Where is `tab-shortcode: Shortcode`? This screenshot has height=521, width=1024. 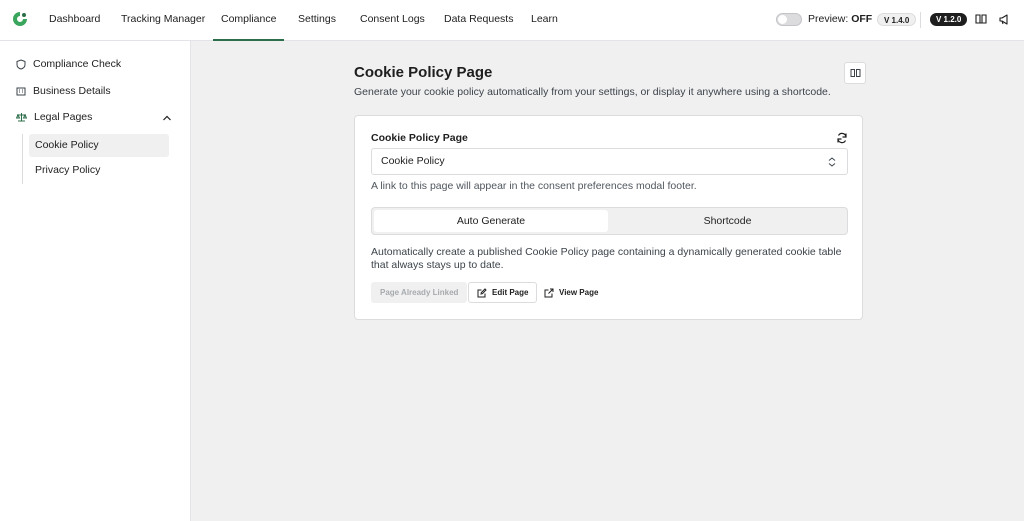 tab-shortcode: Shortcode is located at coordinates (727, 221).